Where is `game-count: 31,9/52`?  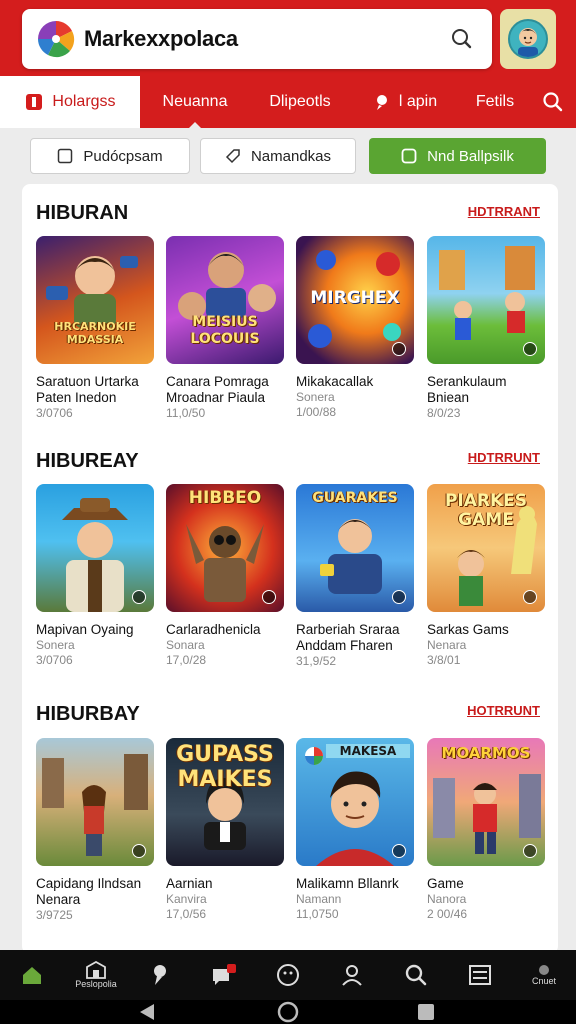
game-count: 31,9/52 is located at coordinates (316, 661).